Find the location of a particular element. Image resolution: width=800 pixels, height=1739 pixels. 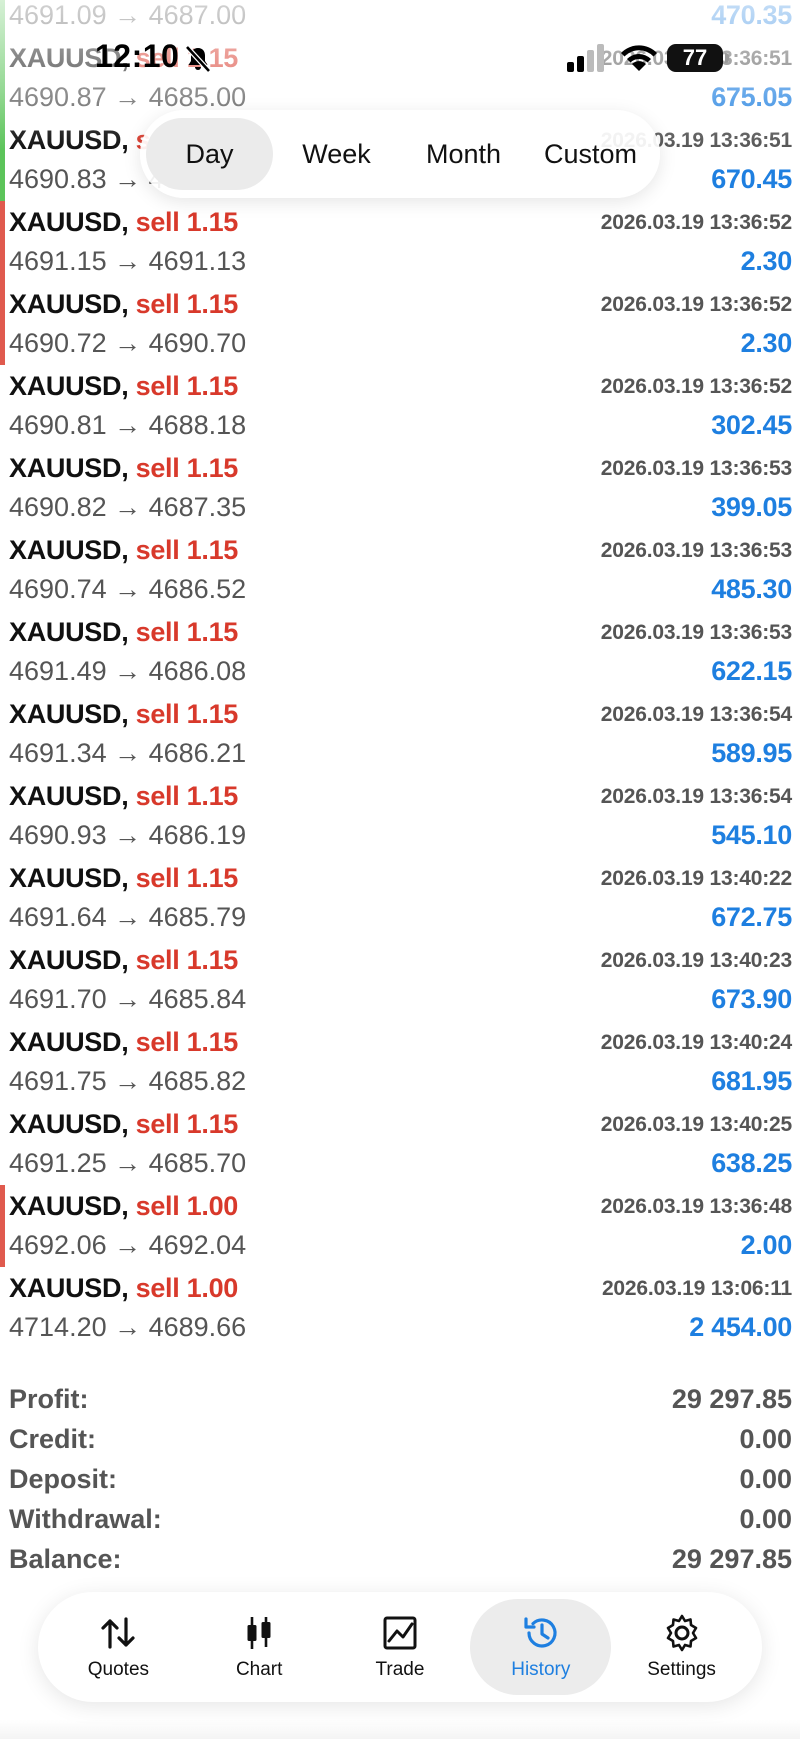

period-tab-custom: Custom is located at coordinates (590, 154).